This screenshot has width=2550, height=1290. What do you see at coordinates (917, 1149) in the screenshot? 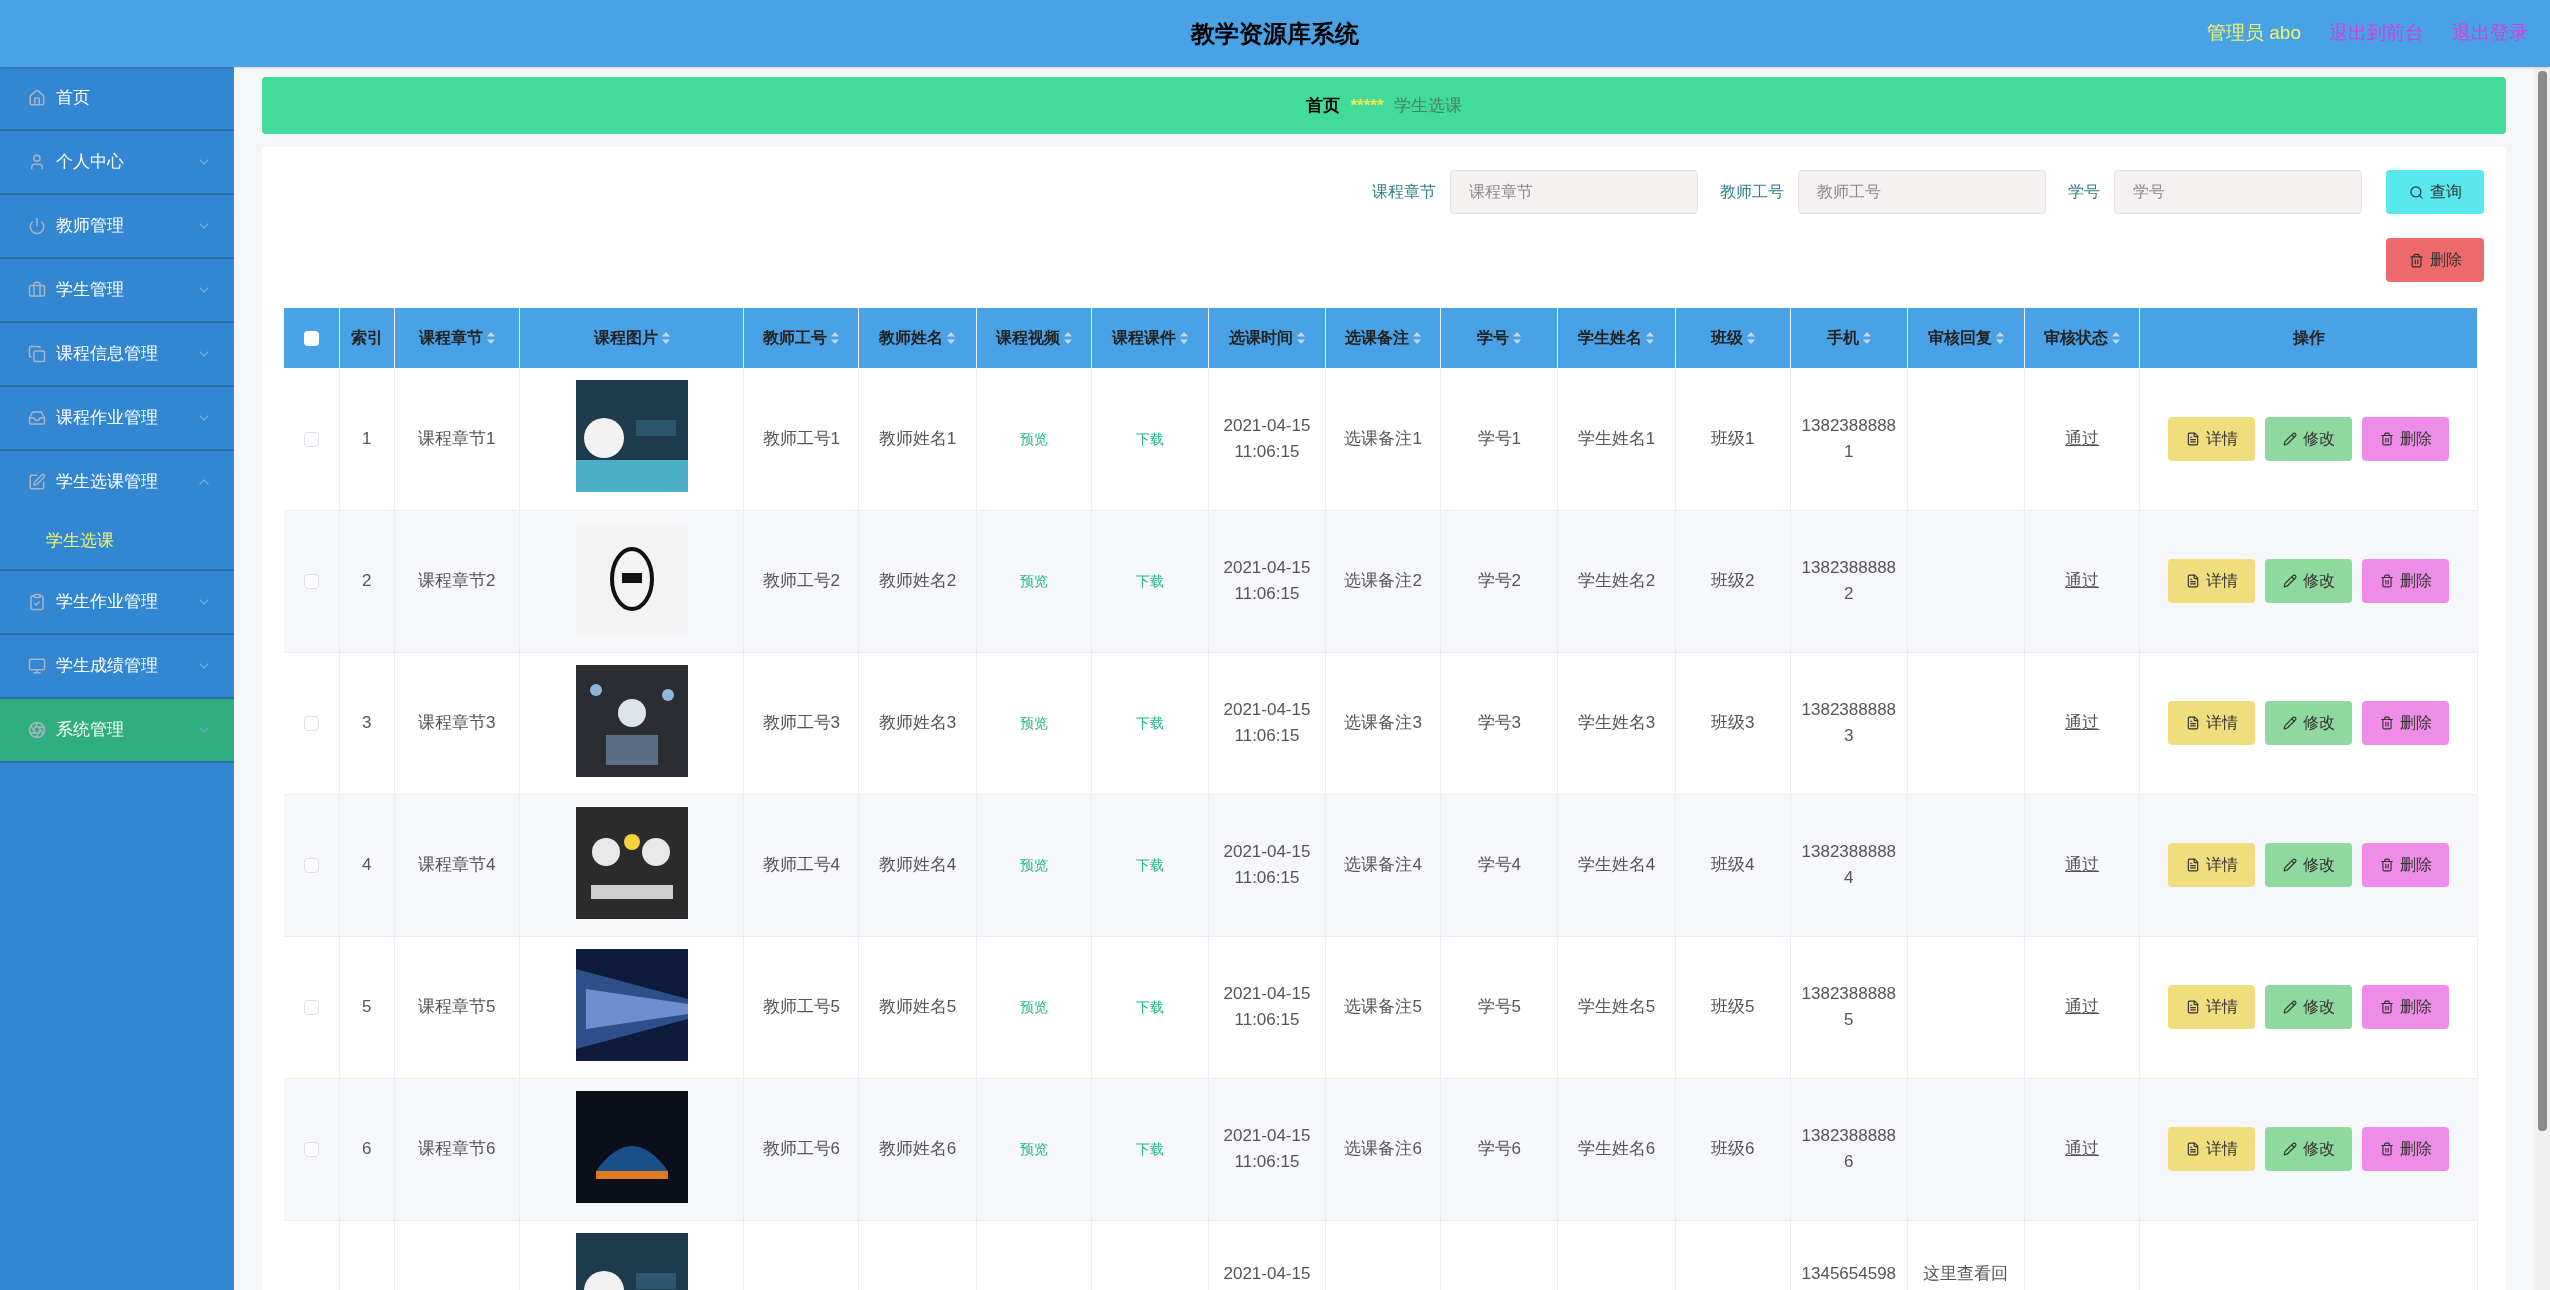
I see `teacher-name-cell-text: 教师姓名6` at bounding box center [917, 1149].